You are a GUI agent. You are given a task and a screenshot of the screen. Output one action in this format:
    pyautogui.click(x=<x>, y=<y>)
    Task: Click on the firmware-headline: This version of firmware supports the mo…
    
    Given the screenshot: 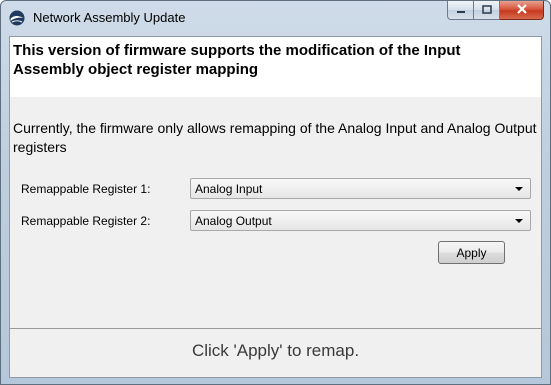 What is the action you would take?
    pyautogui.click(x=237, y=60)
    